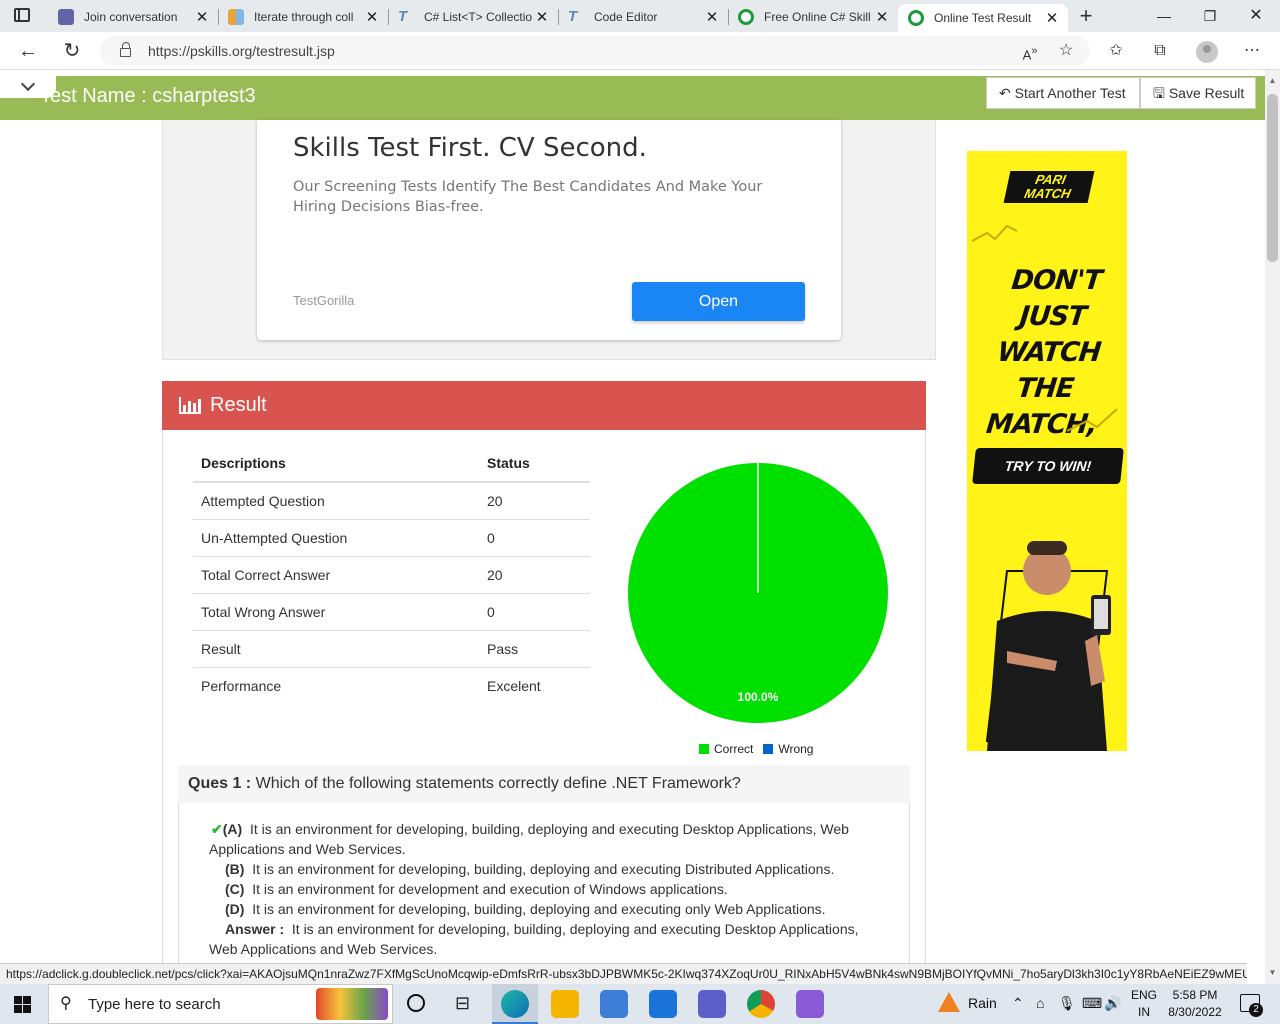 This screenshot has height=1024, width=1280. What do you see at coordinates (28, 51) in the screenshot?
I see `back-arrow-icon: ←` at bounding box center [28, 51].